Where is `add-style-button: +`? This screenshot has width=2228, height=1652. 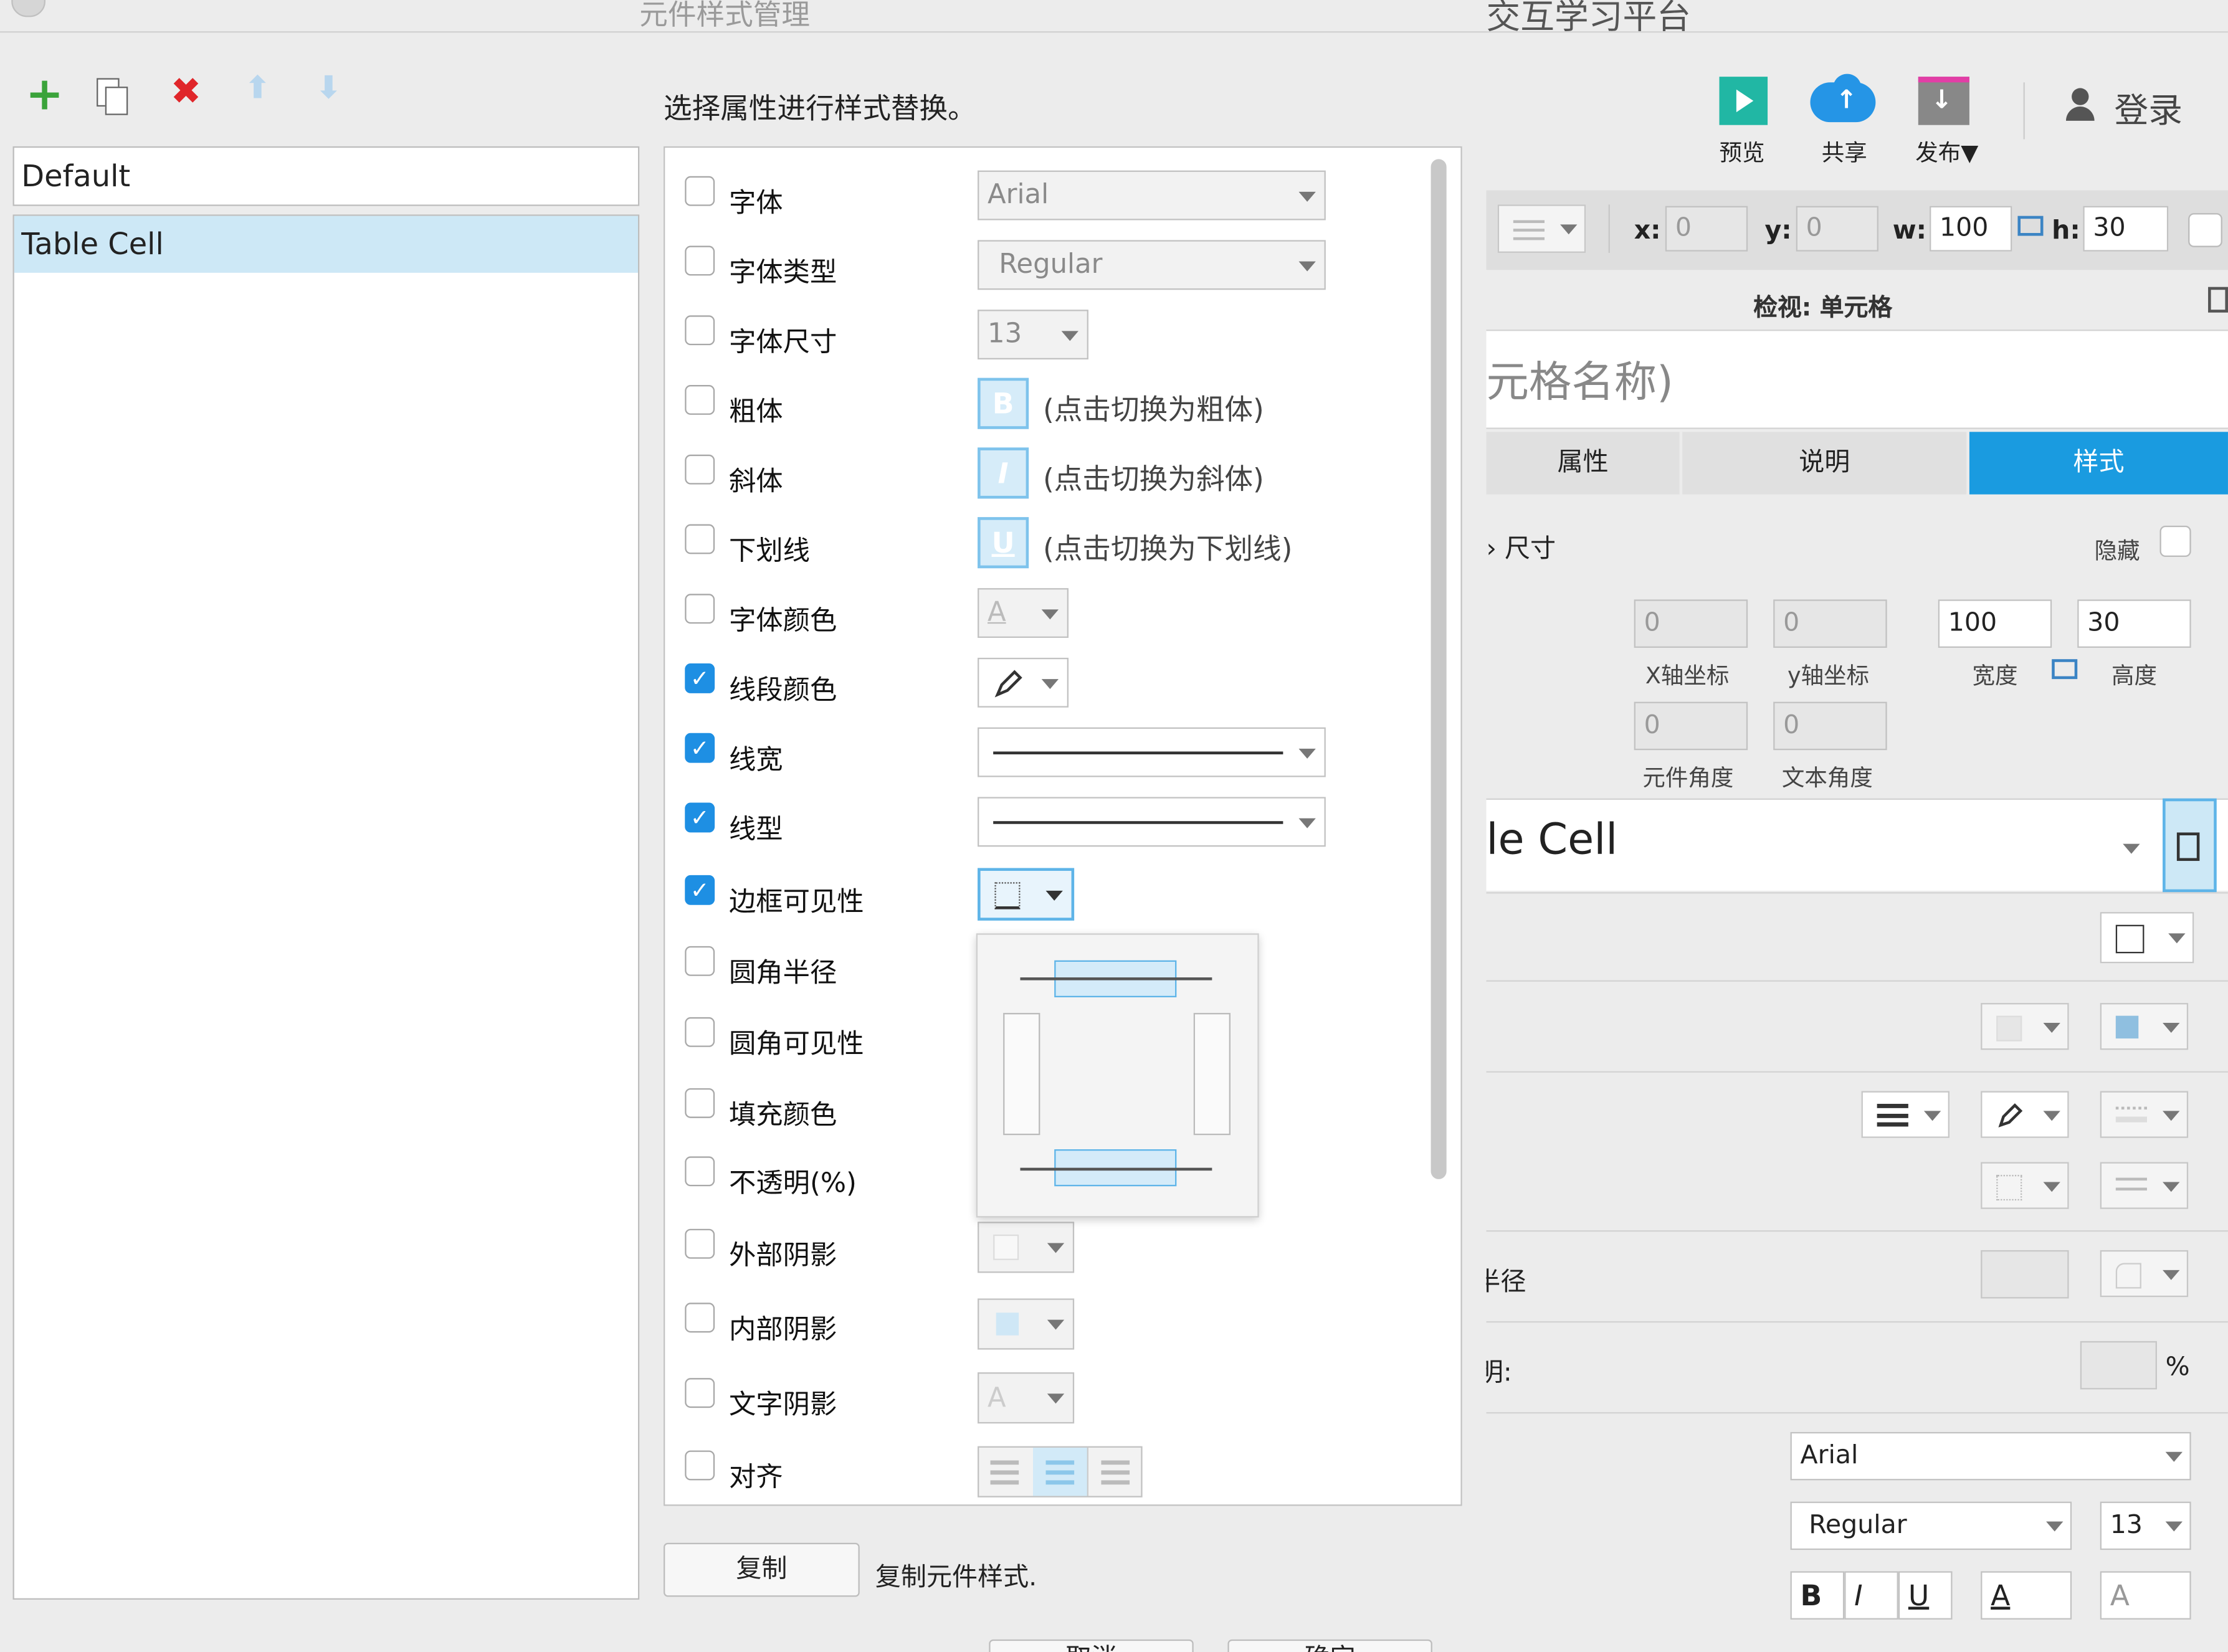
add-style-button: + is located at coordinates (45, 94).